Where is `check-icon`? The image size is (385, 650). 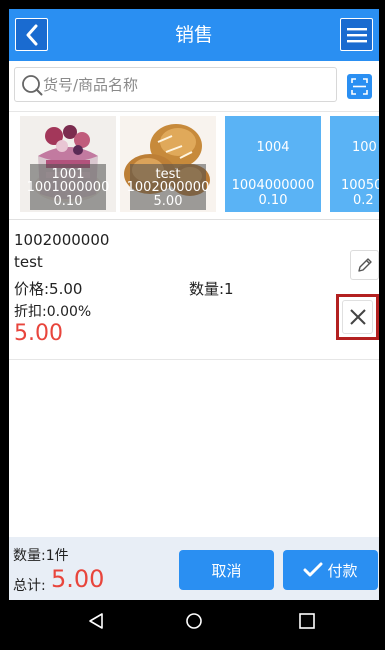
check-icon is located at coordinates (313, 569).